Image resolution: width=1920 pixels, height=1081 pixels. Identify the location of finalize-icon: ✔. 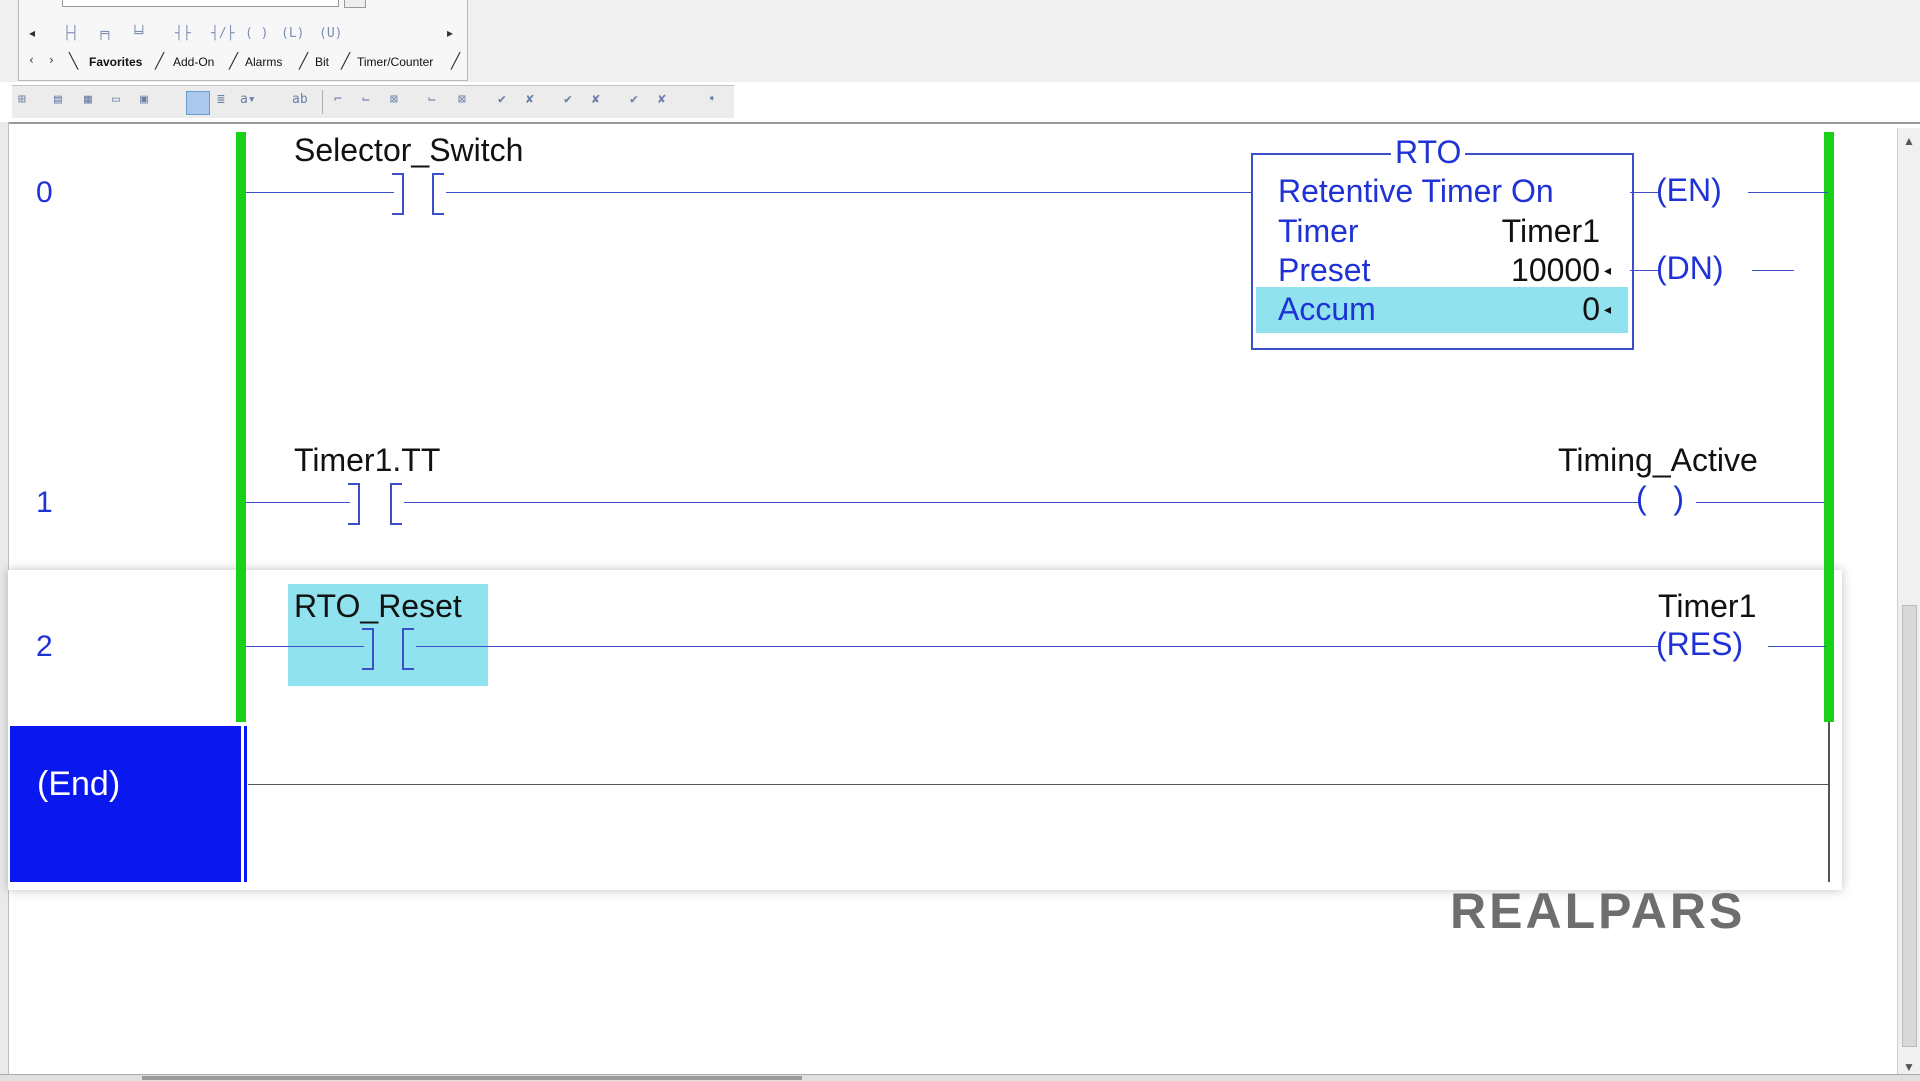
(502, 99).